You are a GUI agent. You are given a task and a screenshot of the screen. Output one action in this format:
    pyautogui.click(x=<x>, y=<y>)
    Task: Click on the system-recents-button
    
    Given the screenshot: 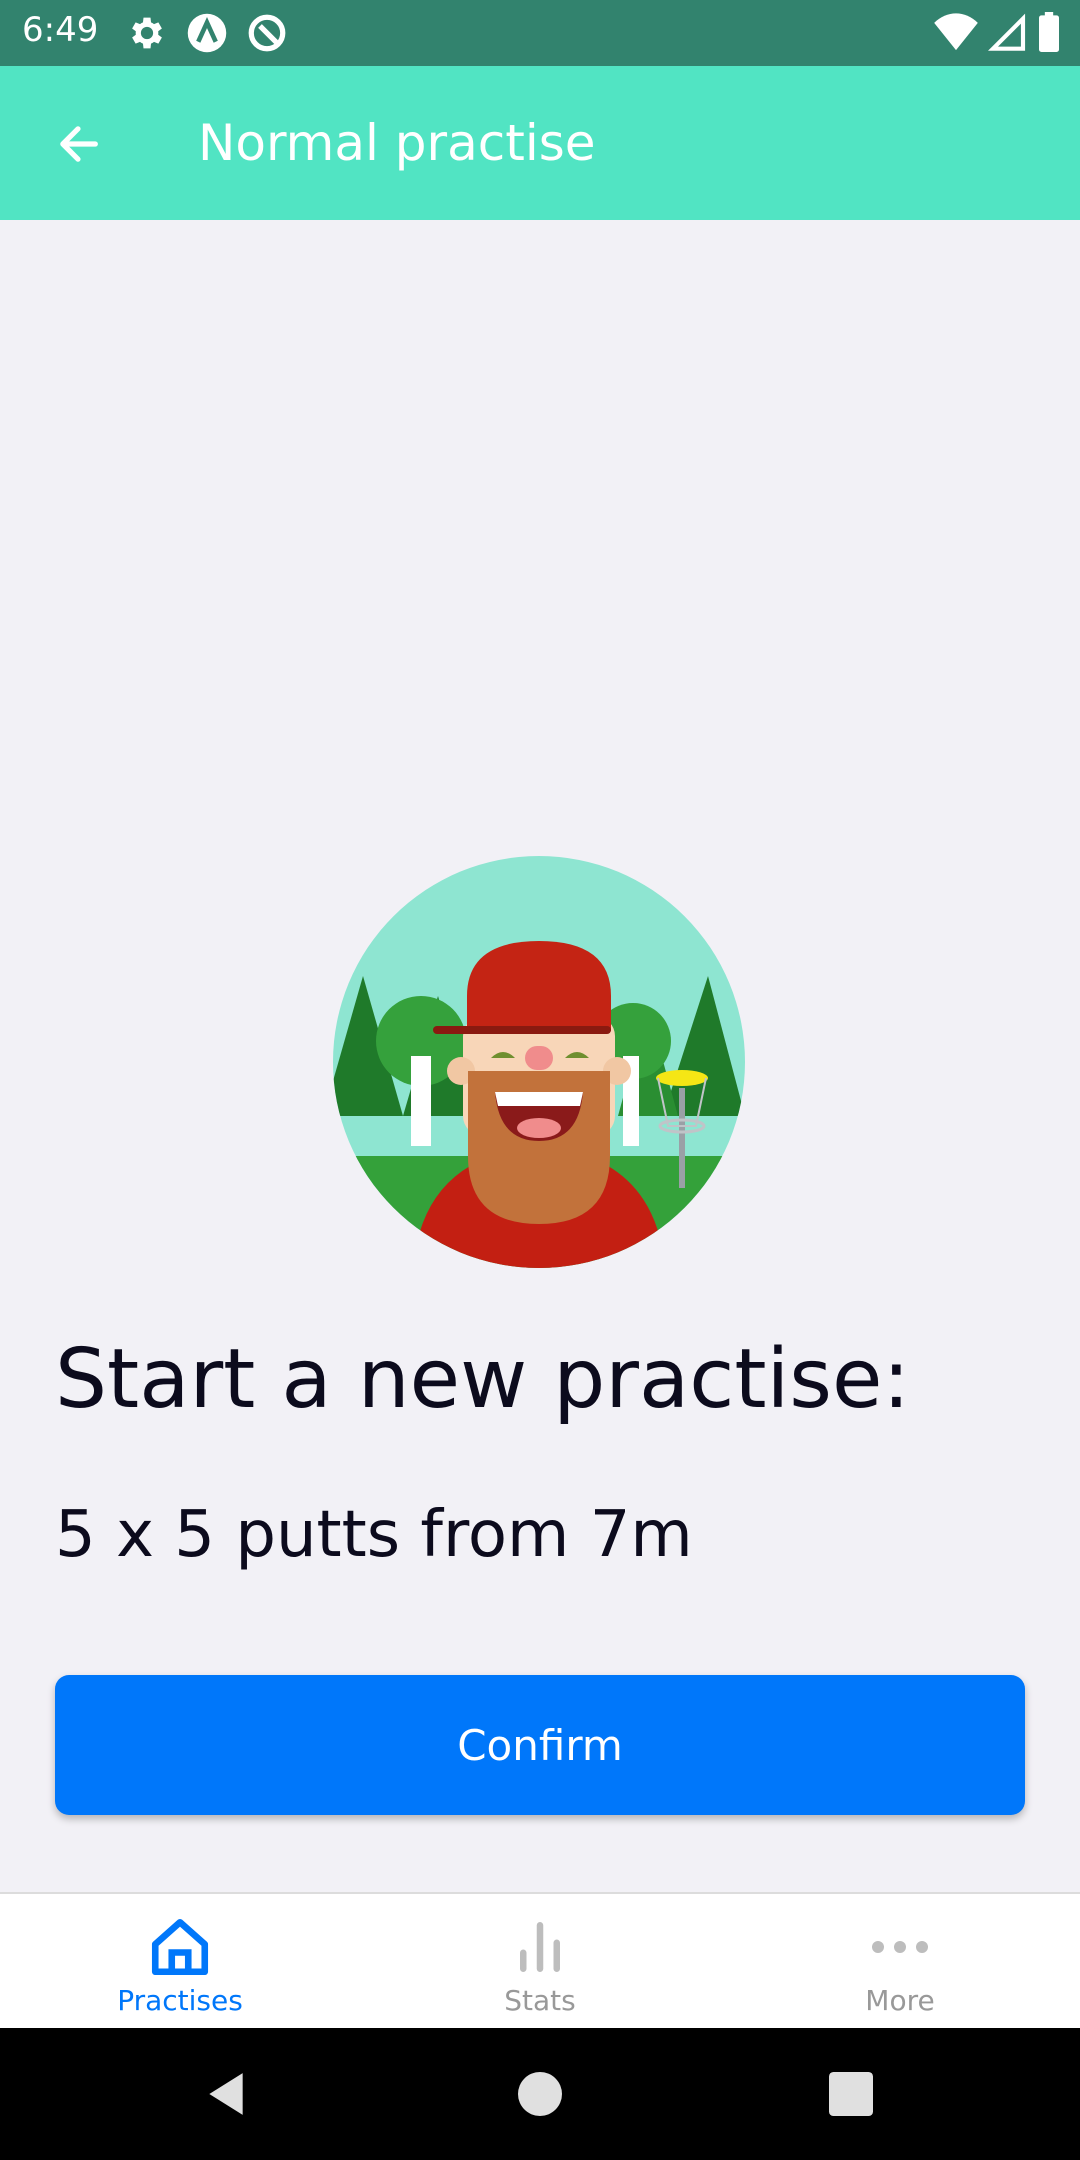 What is the action you would take?
    pyautogui.click(x=851, y=2094)
    